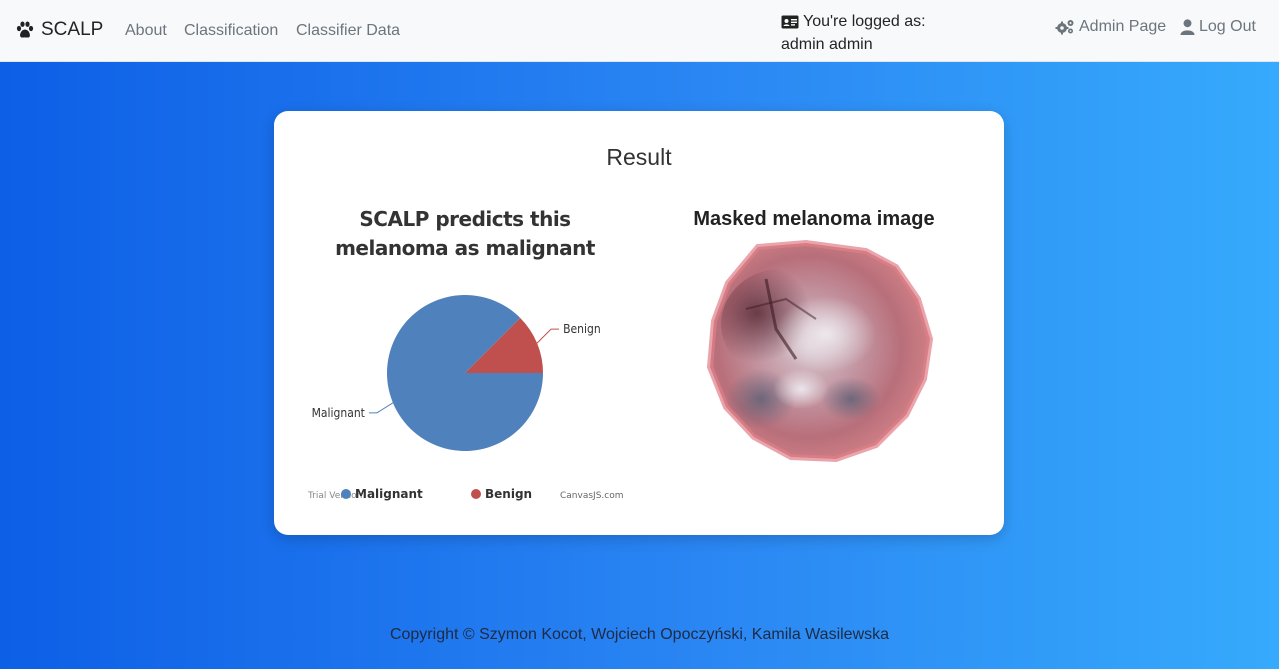 Image resolution: width=1279 pixels, height=669 pixels. Describe the element at coordinates (338, 413) in the screenshot. I see `pie-label-malignant: Malignant` at that location.